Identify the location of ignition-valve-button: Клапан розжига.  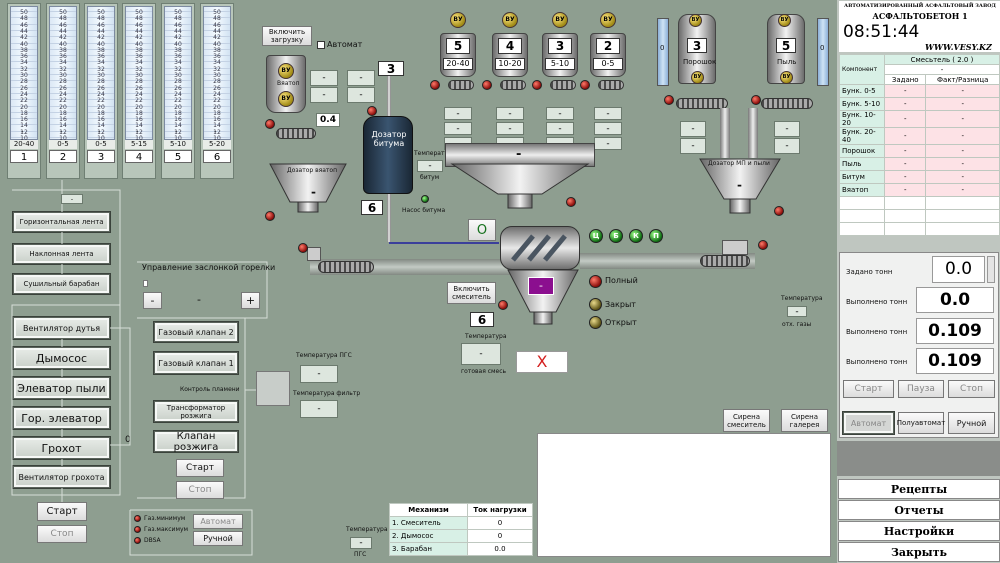
(196, 442).